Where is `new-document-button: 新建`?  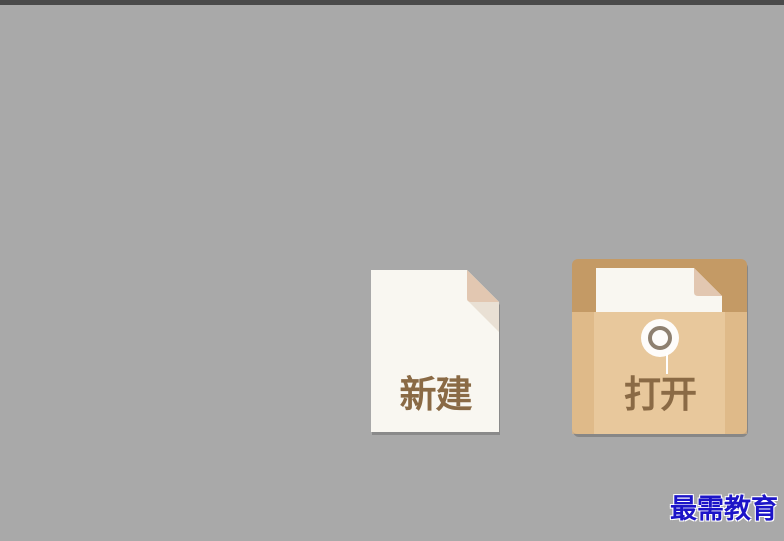 new-document-button: 新建 is located at coordinates (435, 352).